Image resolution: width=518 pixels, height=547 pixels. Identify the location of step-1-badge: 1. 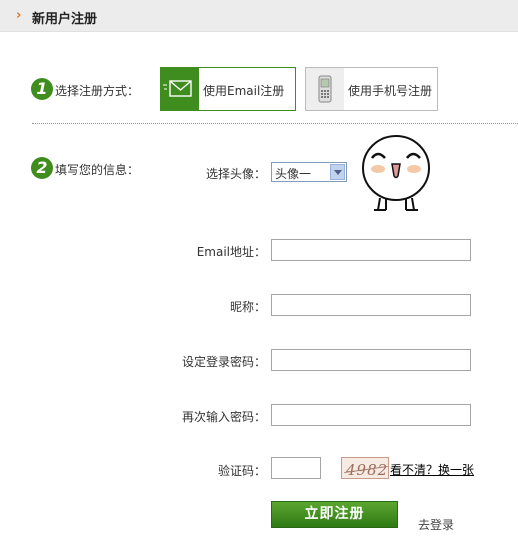
(42, 89).